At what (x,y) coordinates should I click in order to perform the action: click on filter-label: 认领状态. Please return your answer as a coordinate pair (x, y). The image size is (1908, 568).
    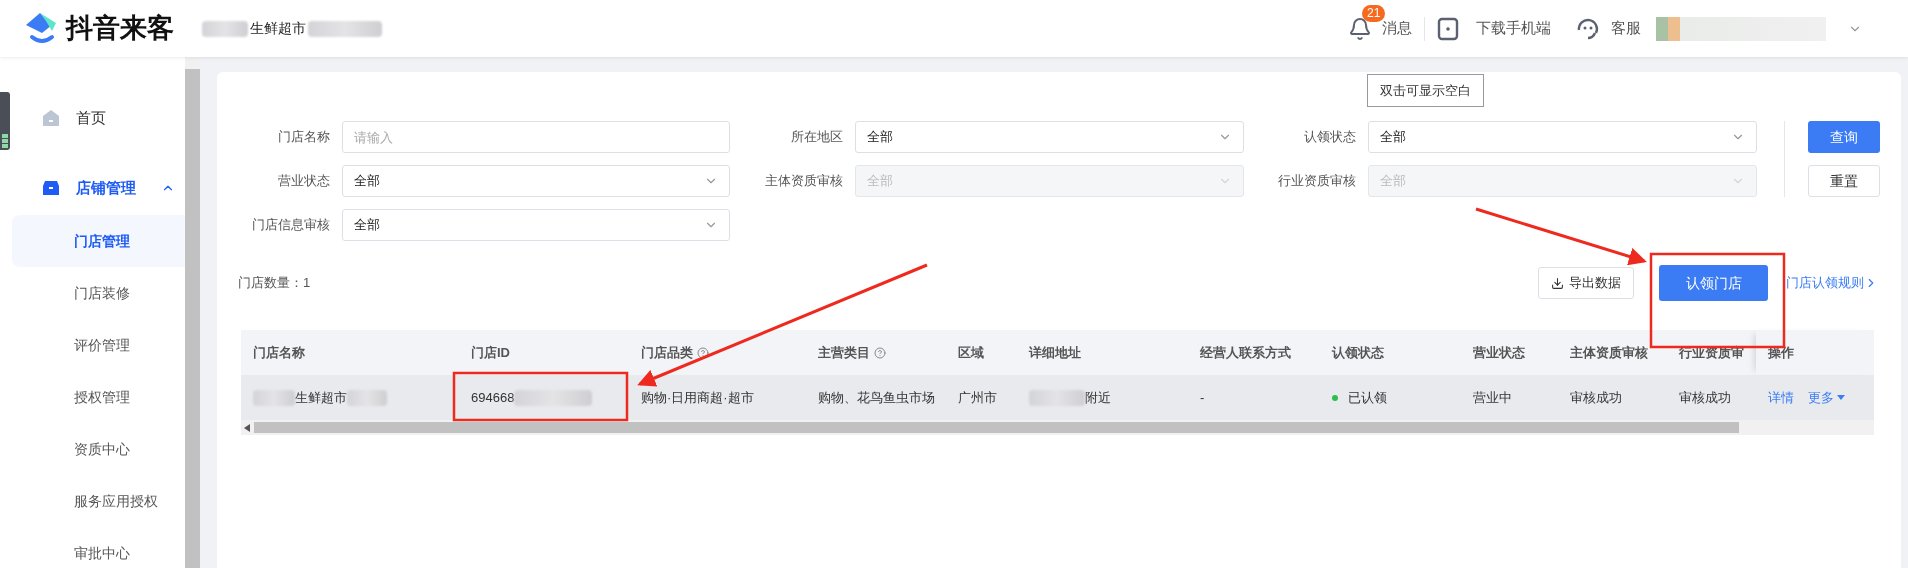
    Looking at the image, I should click on (1329, 137).